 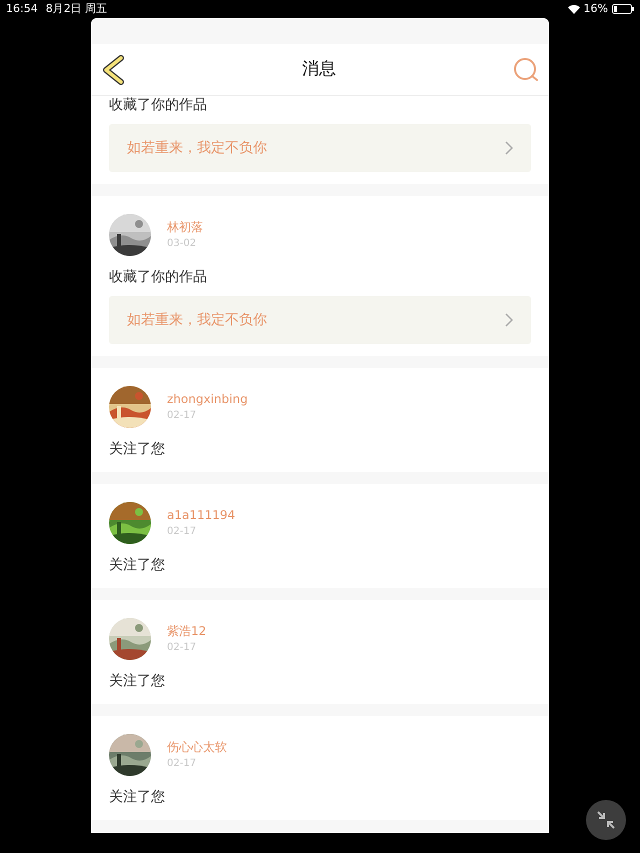 What do you see at coordinates (596, 8) in the screenshot?
I see `battery-percent: 16%` at bounding box center [596, 8].